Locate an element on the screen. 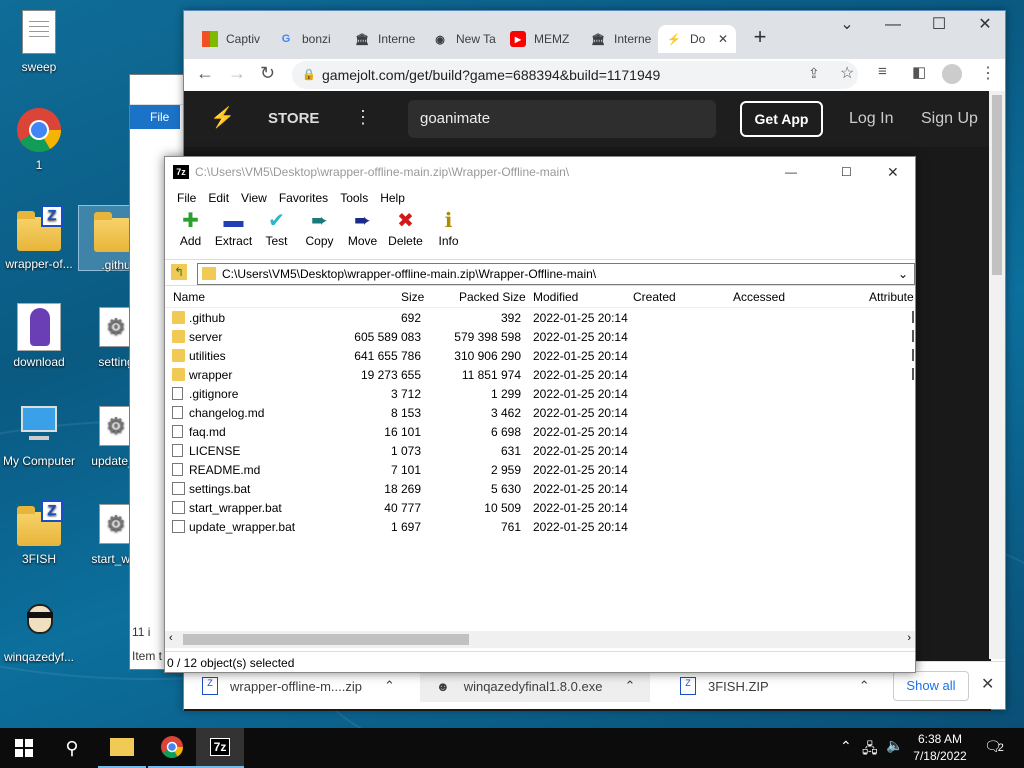  download-item-3fish: Z 3FISH.ZIP ⌃ is located at coordinates (780, 686).